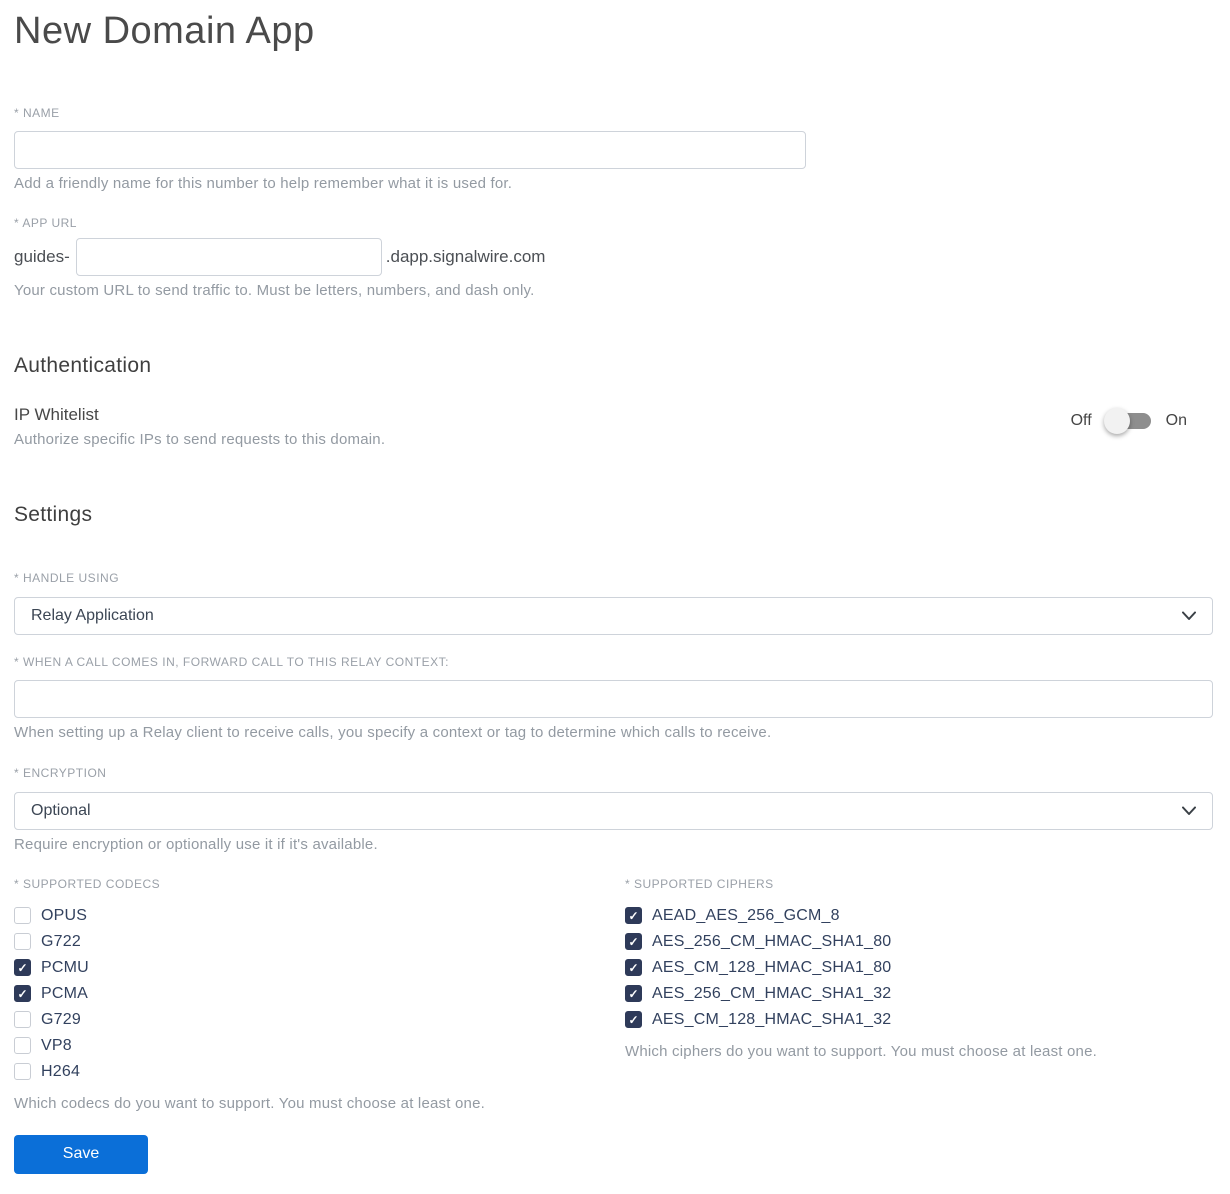 The height and width of the screenshot is (1194, 1230). Describe the element at coordinates (228, 256) in the screenshot. I see `app-url-input` at that location.